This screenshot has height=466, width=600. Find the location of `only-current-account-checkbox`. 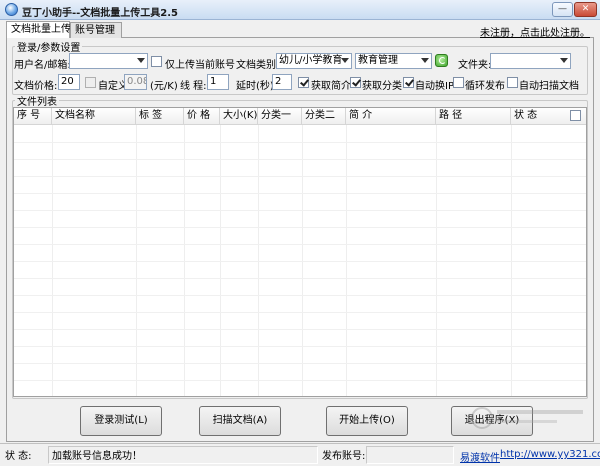

only-current-account-checkbox is located at coordinates (156, 61).